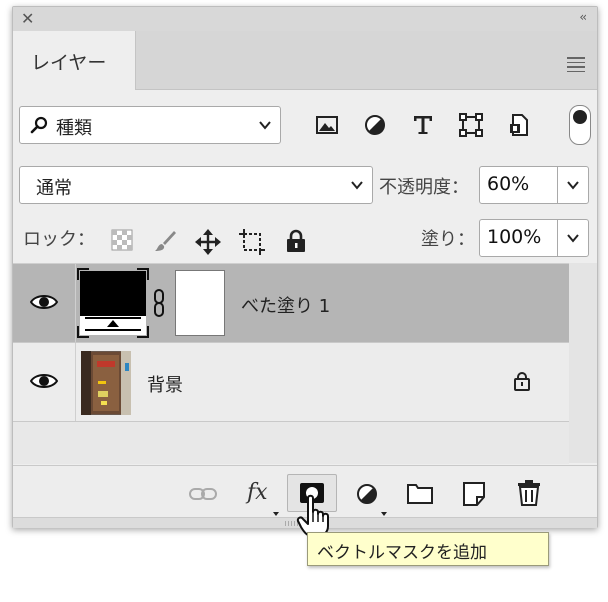  I want to click on adjustment-filter-icon, so click(375, 125).